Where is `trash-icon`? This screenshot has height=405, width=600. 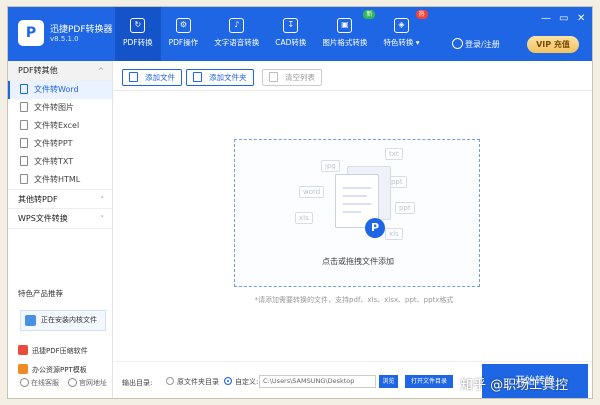 trash-icon is located at coordinates (273, 77).